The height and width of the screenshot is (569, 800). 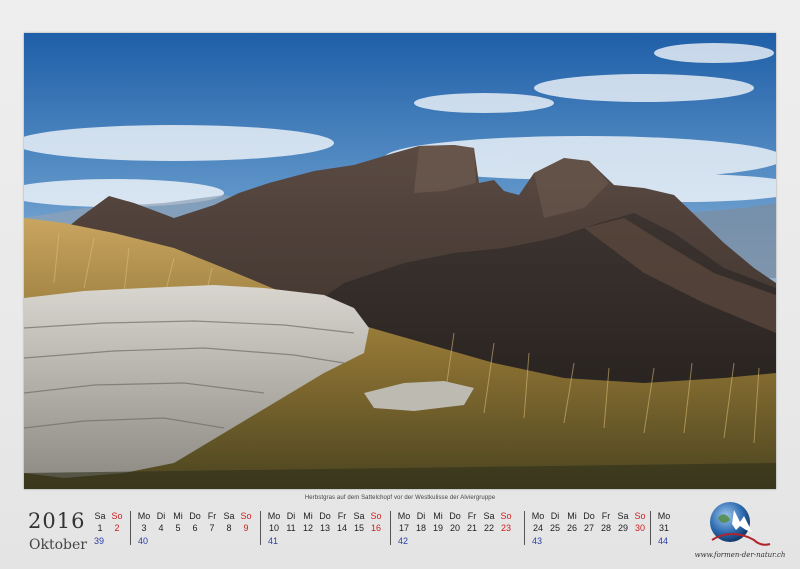 I want to click on week-number: 42, so click(x=403, y=541).